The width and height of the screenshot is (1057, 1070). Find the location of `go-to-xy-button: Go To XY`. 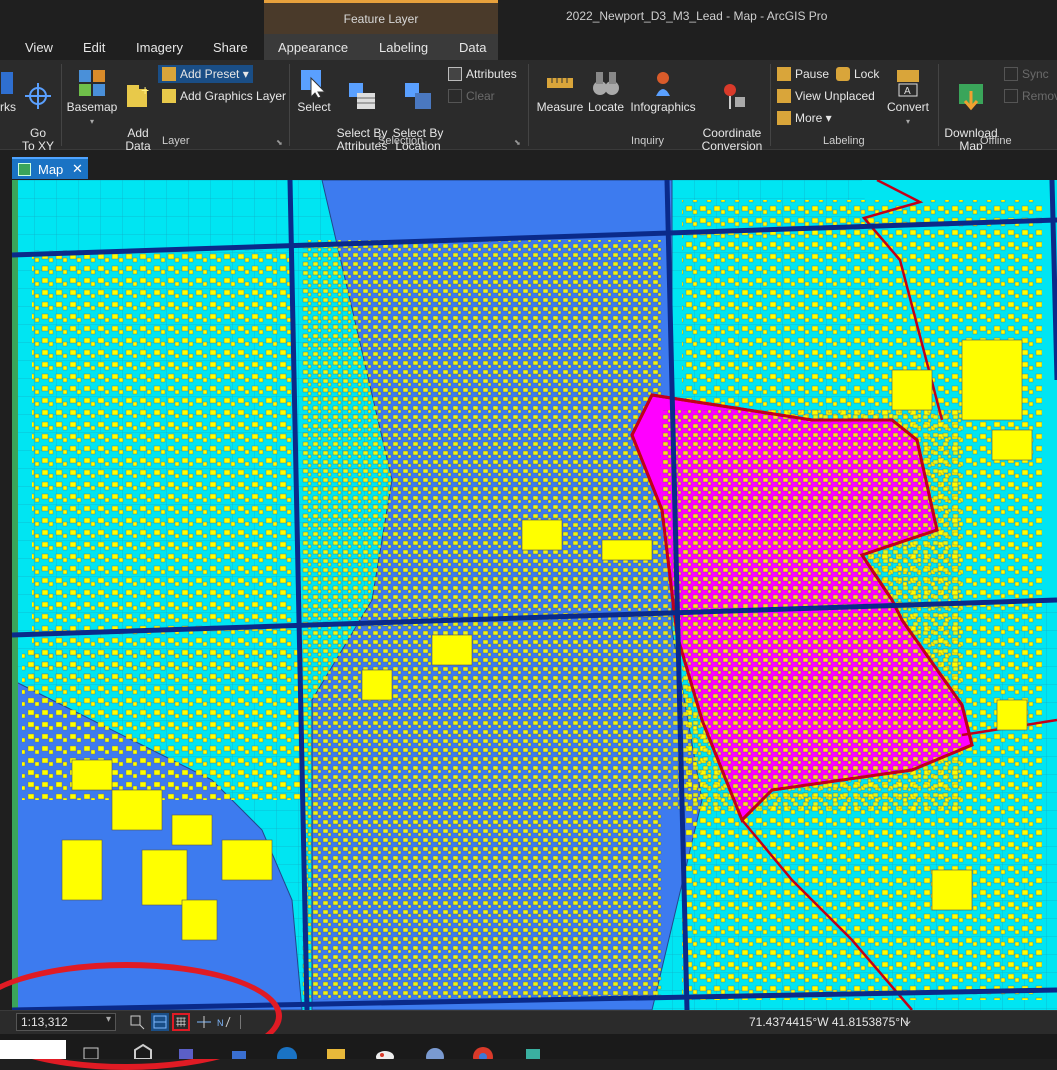

go-to-xy-button: Go To XY is located at coordinates (38, 110).